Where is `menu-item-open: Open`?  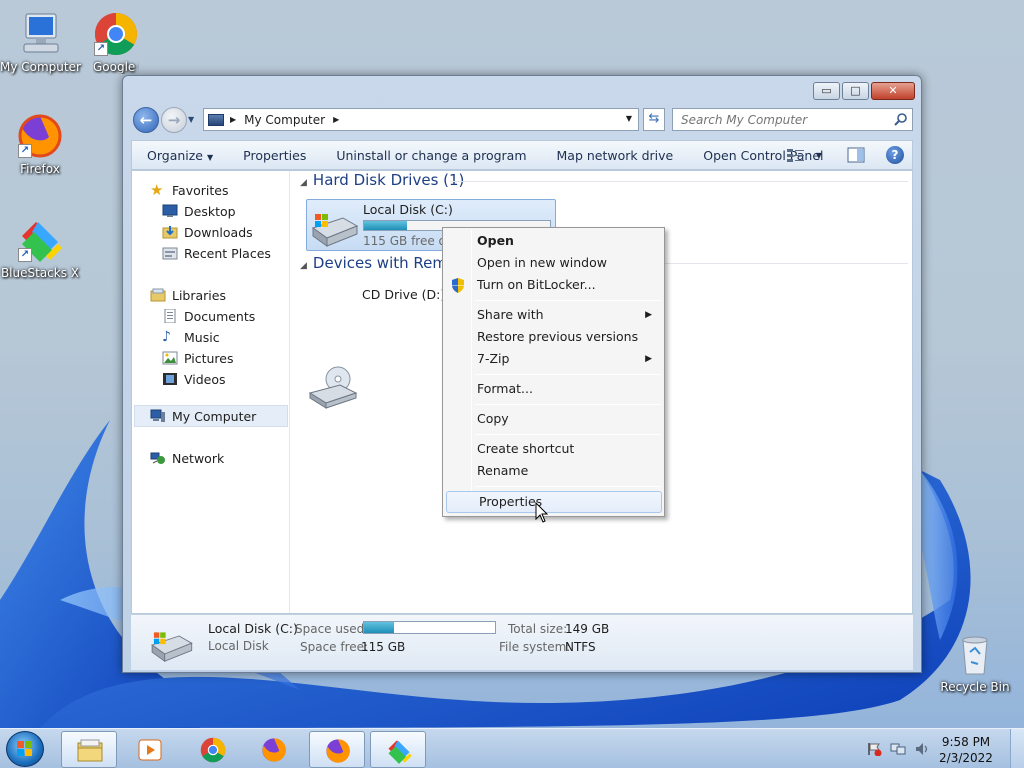
menu-item-open: Open is located at coordinates (553, 241).